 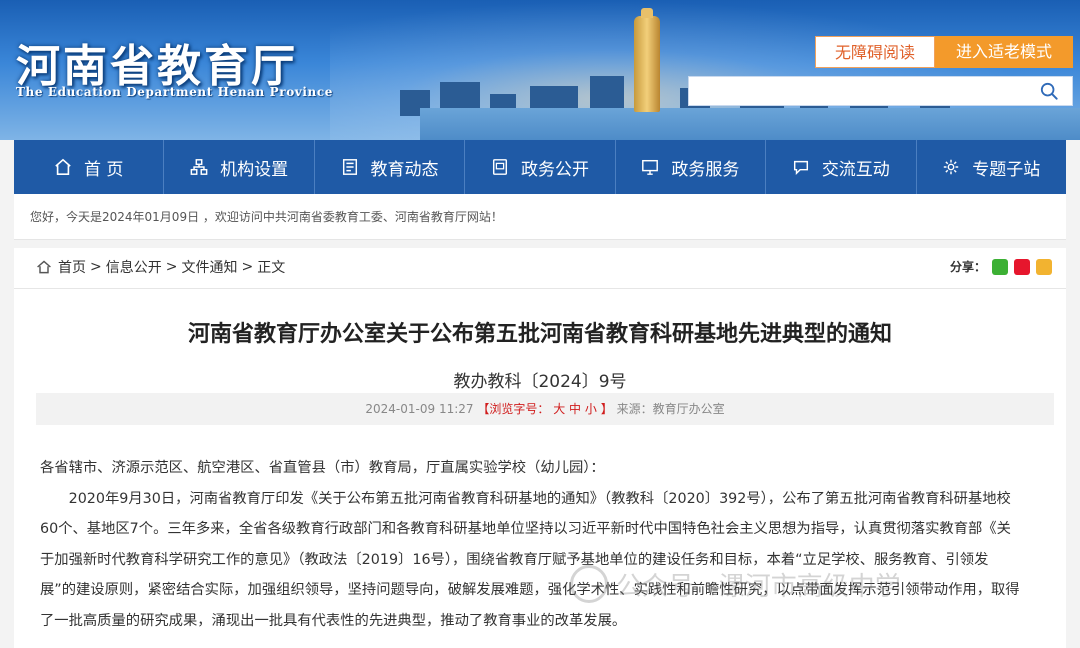 I want to click on font-size-suffix: 】, so click(x=606, y=409).